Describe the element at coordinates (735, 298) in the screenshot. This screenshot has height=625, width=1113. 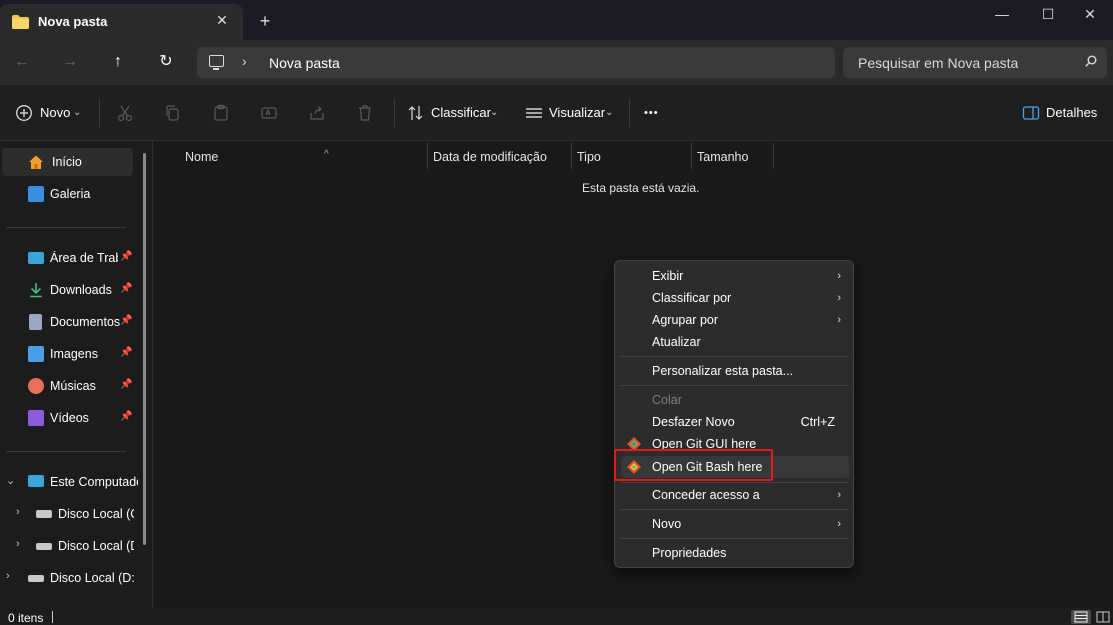
I see `menu-item-classificar-por: Classificar por ›` at that location.